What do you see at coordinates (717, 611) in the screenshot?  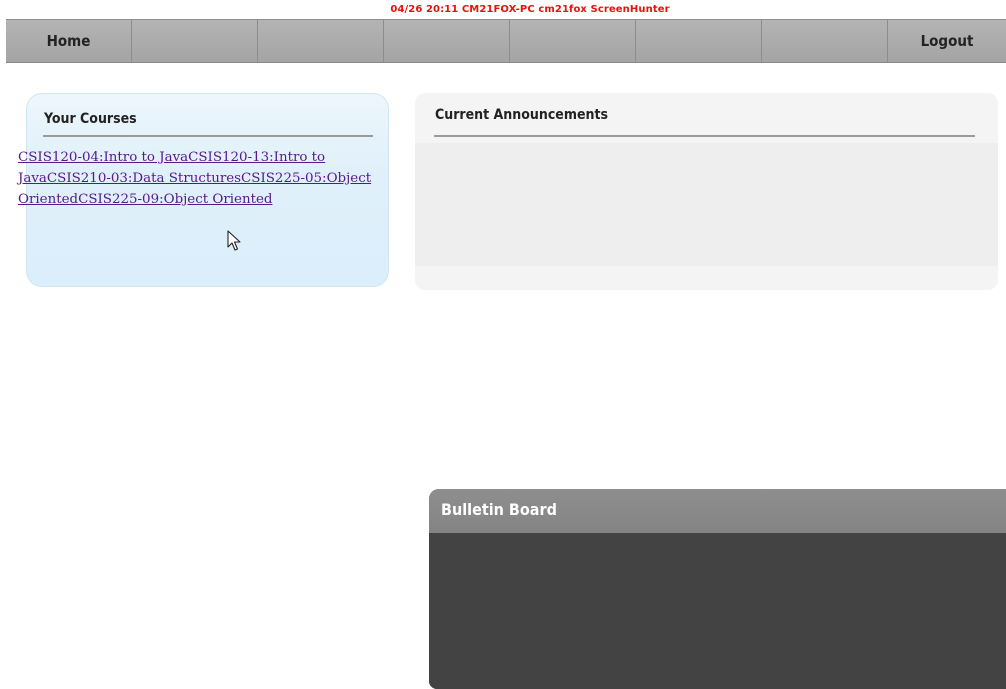 I see `bulletin-board-body` at bounding box center [717, 611].